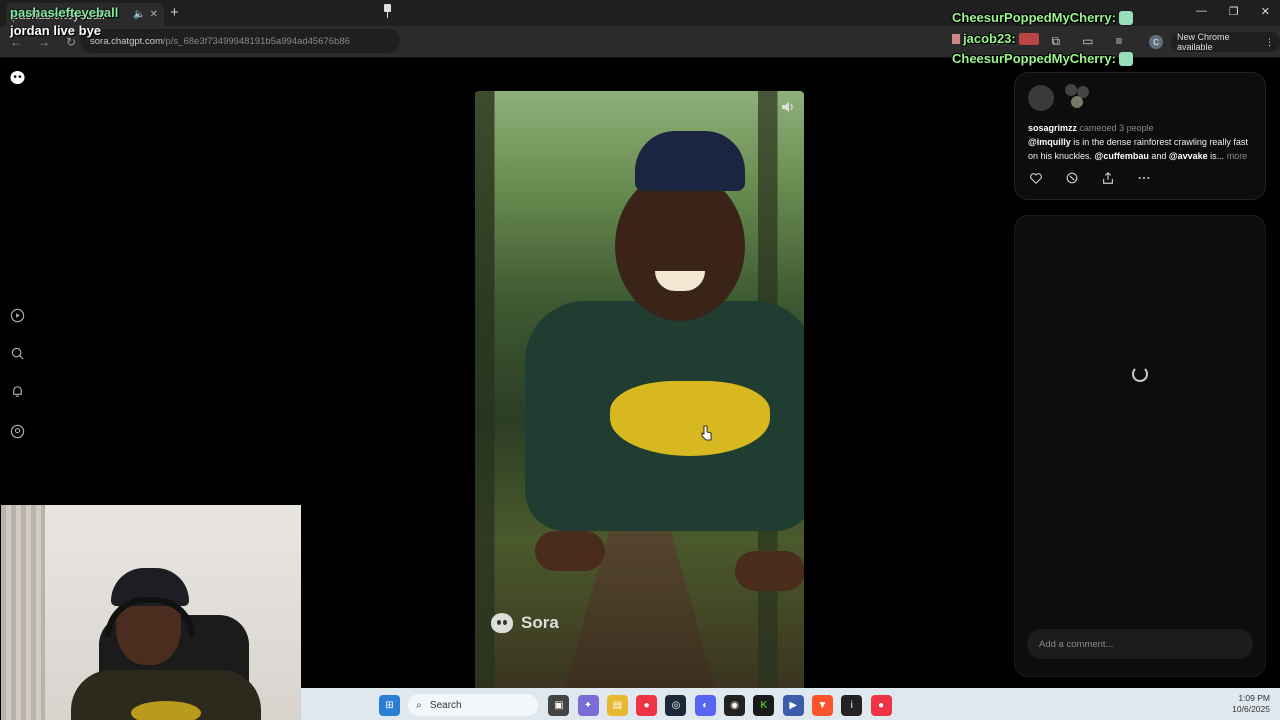 Image resolution: width=1280 pixels, height=720 pixels. I want to click on update-label: New Chrome available, so click(1203, 42).